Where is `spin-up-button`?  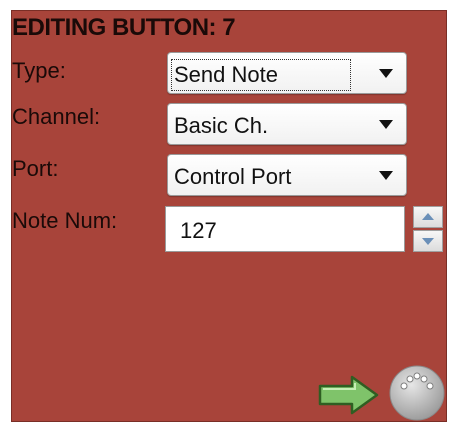 spin-up-button is located at coordinates (428, 217).